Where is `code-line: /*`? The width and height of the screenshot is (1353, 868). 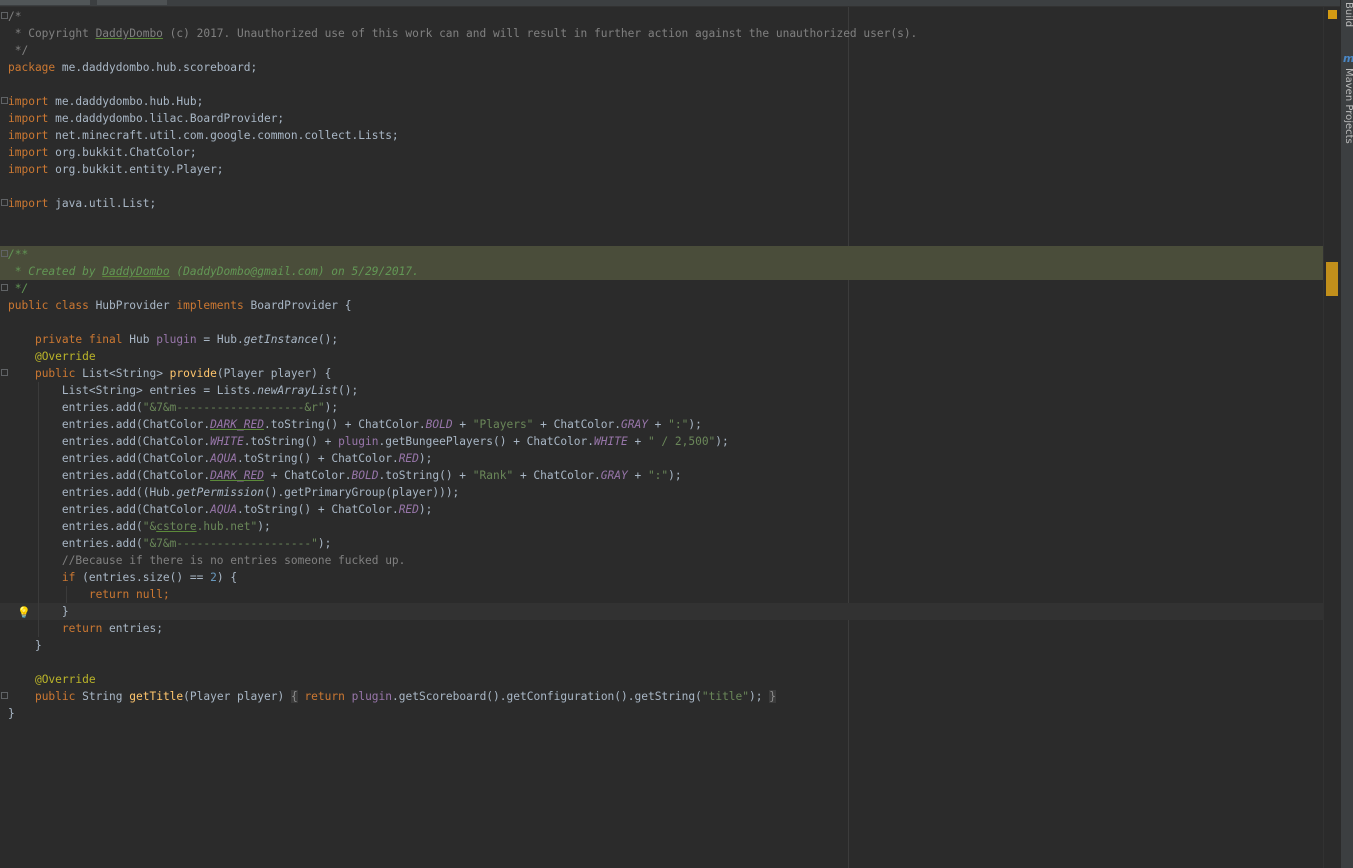
code-line: /* is located at coordinates (670, 16).